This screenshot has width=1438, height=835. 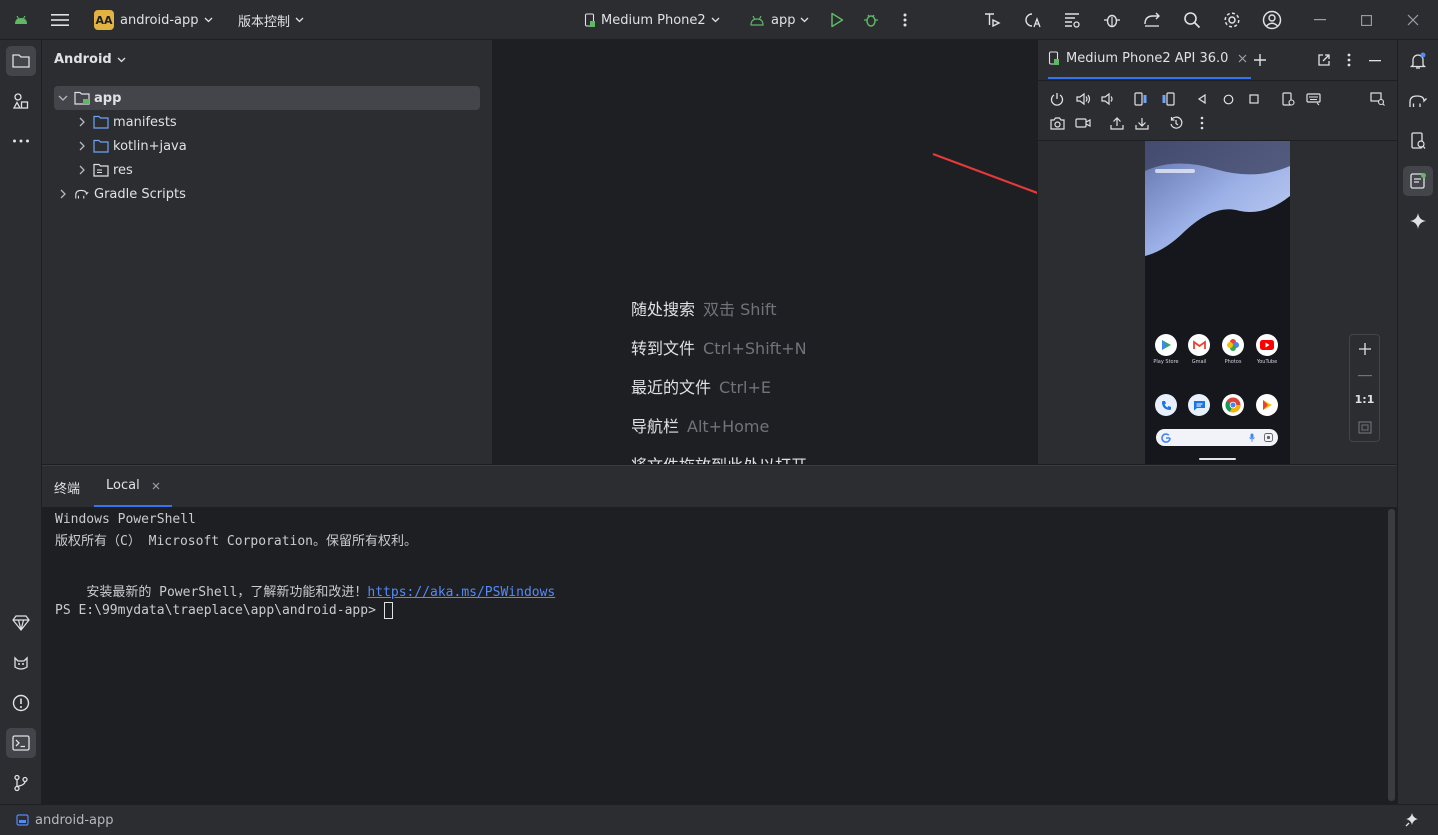 I want to click on device-selector: Medium Phone2, so click(x=652, y=20).